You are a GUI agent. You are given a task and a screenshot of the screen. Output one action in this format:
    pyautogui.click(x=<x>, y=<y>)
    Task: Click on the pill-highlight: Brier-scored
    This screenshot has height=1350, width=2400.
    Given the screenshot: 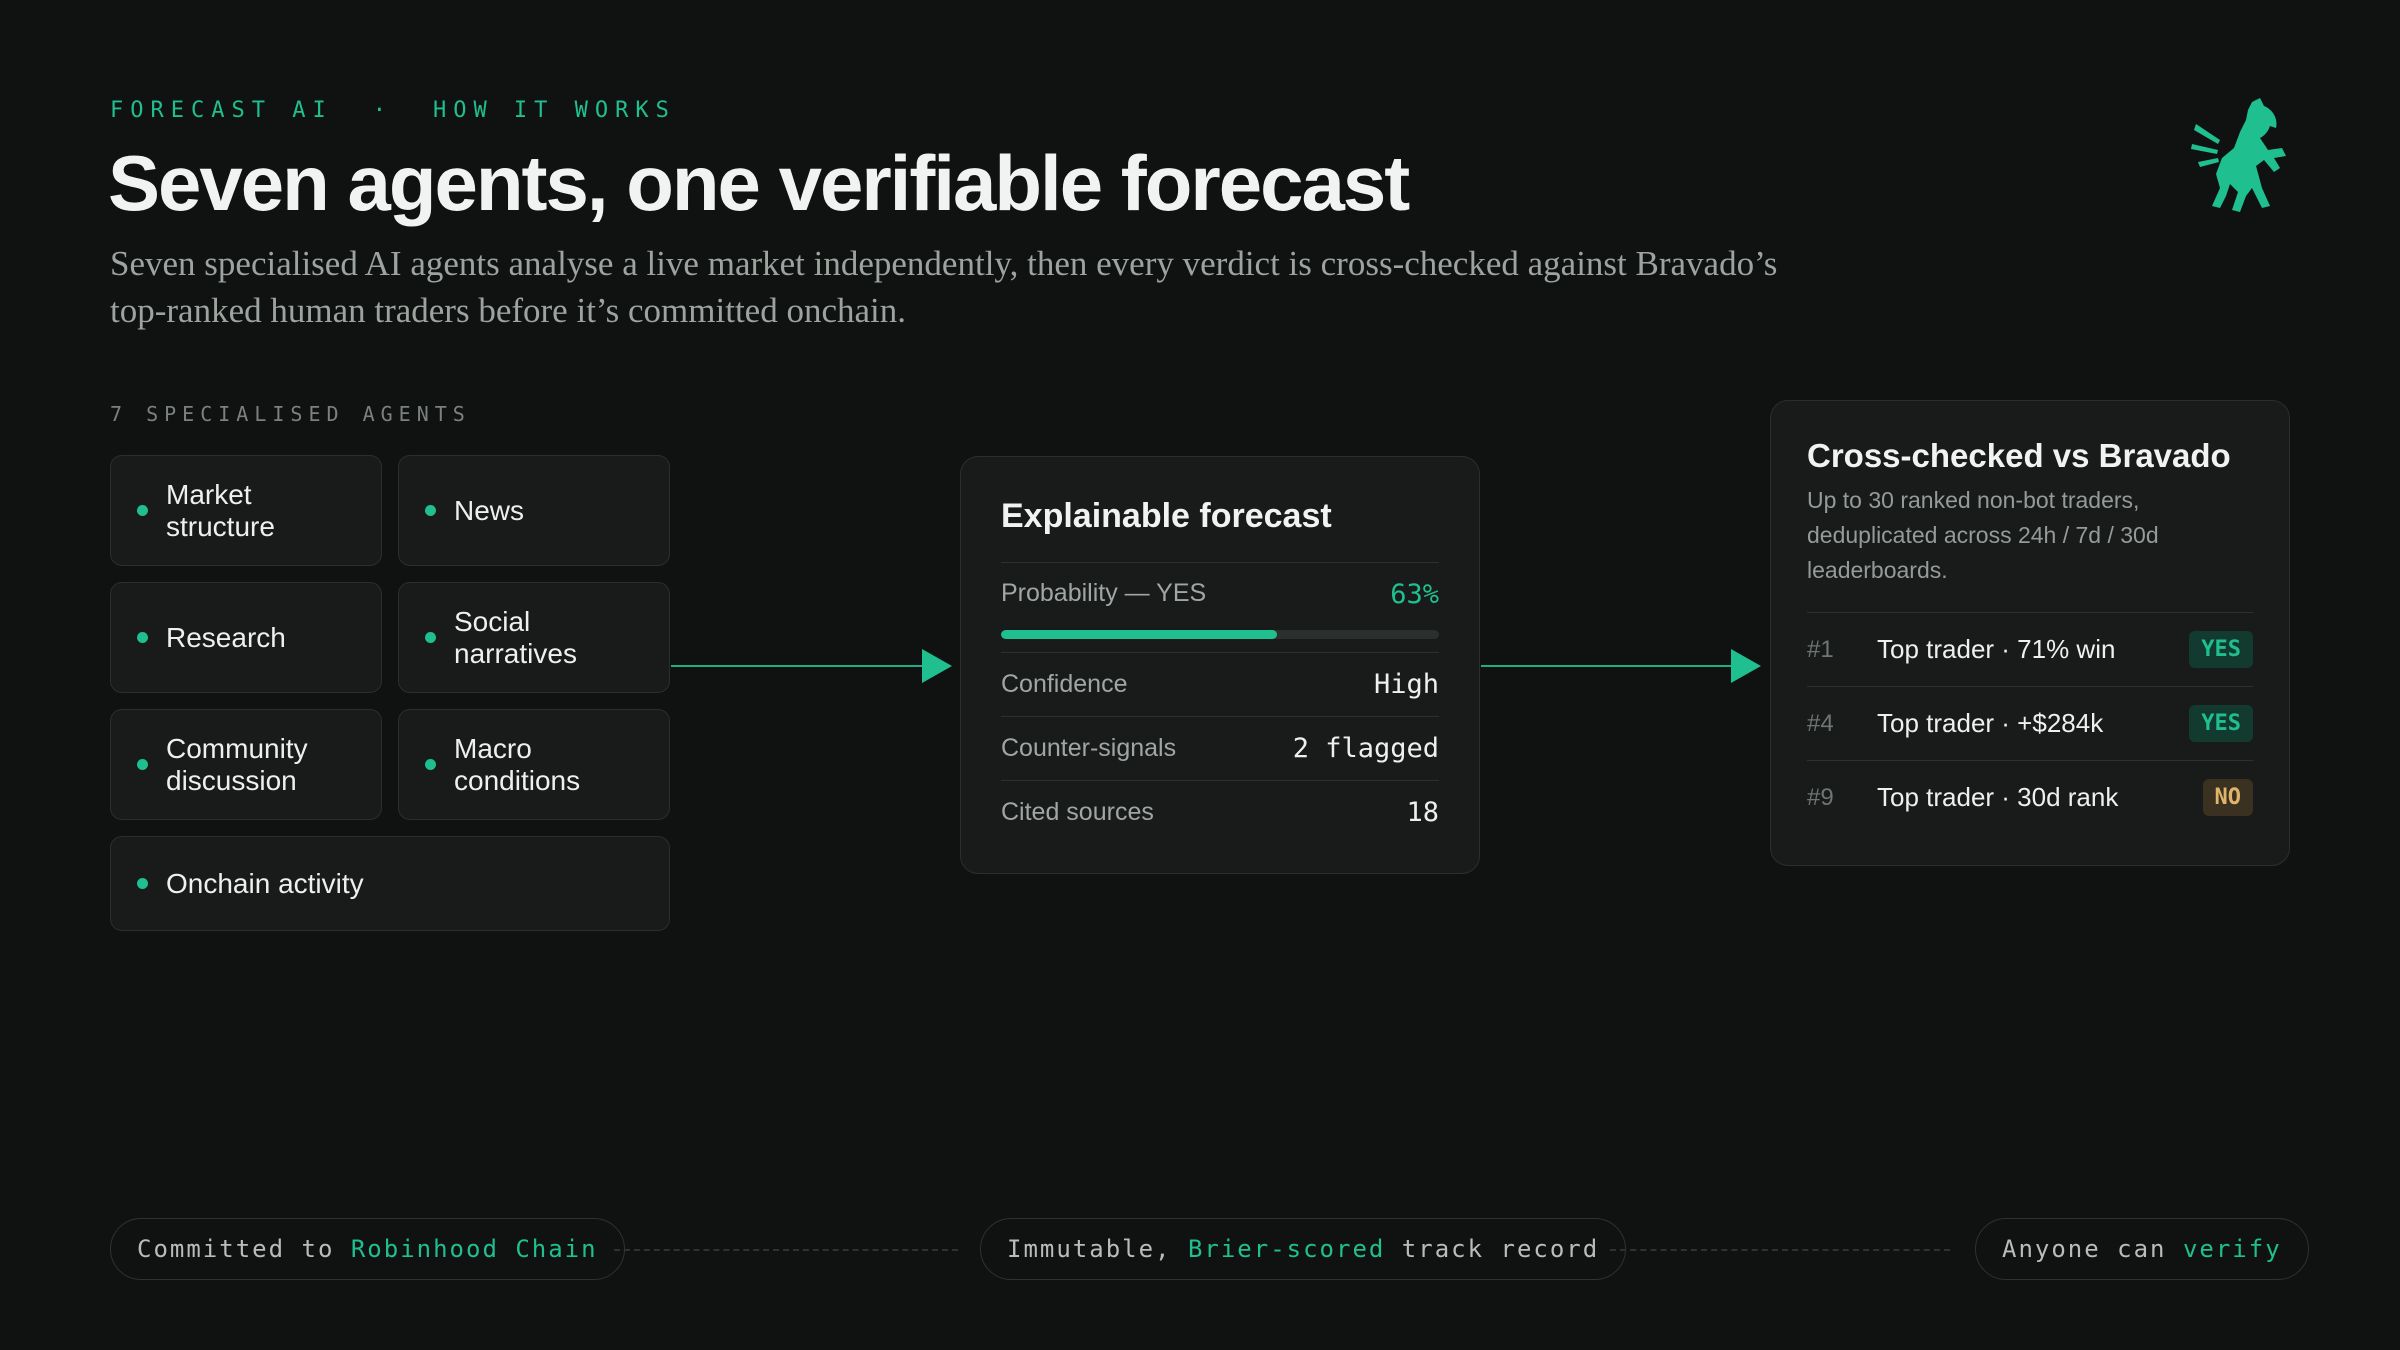 What is the action you would take?
    pyautogui.click(x=1286, y=1249)
    